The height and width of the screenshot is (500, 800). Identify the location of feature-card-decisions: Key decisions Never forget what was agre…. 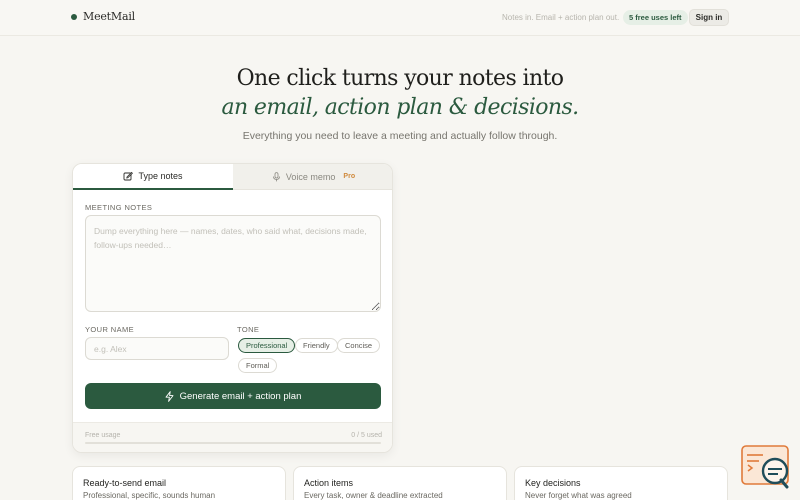
(621, 483).